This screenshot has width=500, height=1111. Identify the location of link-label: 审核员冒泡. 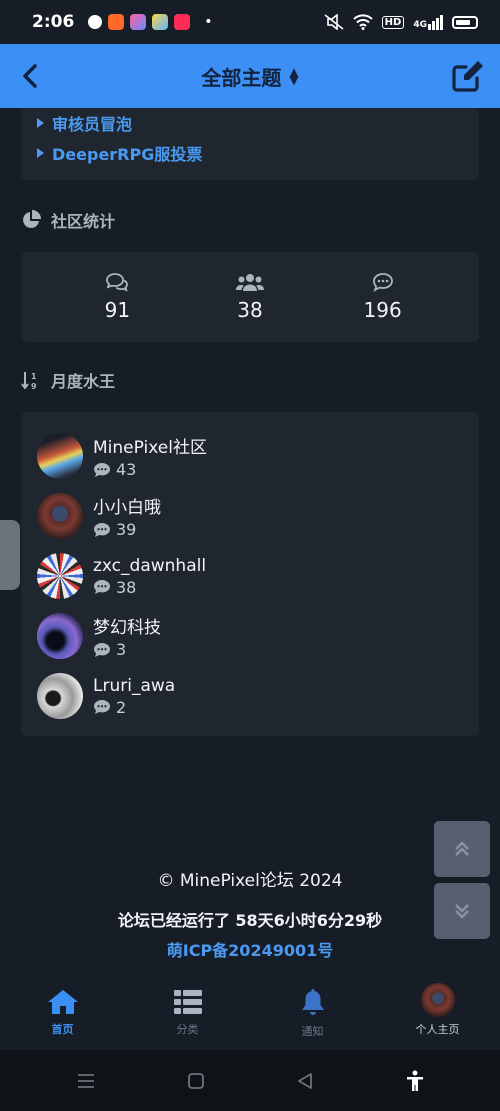
(92, 124).